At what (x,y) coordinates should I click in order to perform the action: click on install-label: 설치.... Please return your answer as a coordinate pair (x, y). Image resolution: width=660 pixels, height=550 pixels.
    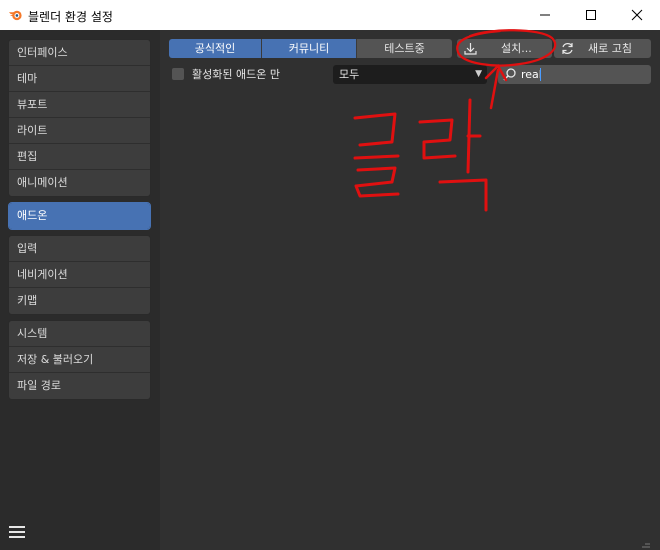
    Looking at the image, I should click on (516, 48).